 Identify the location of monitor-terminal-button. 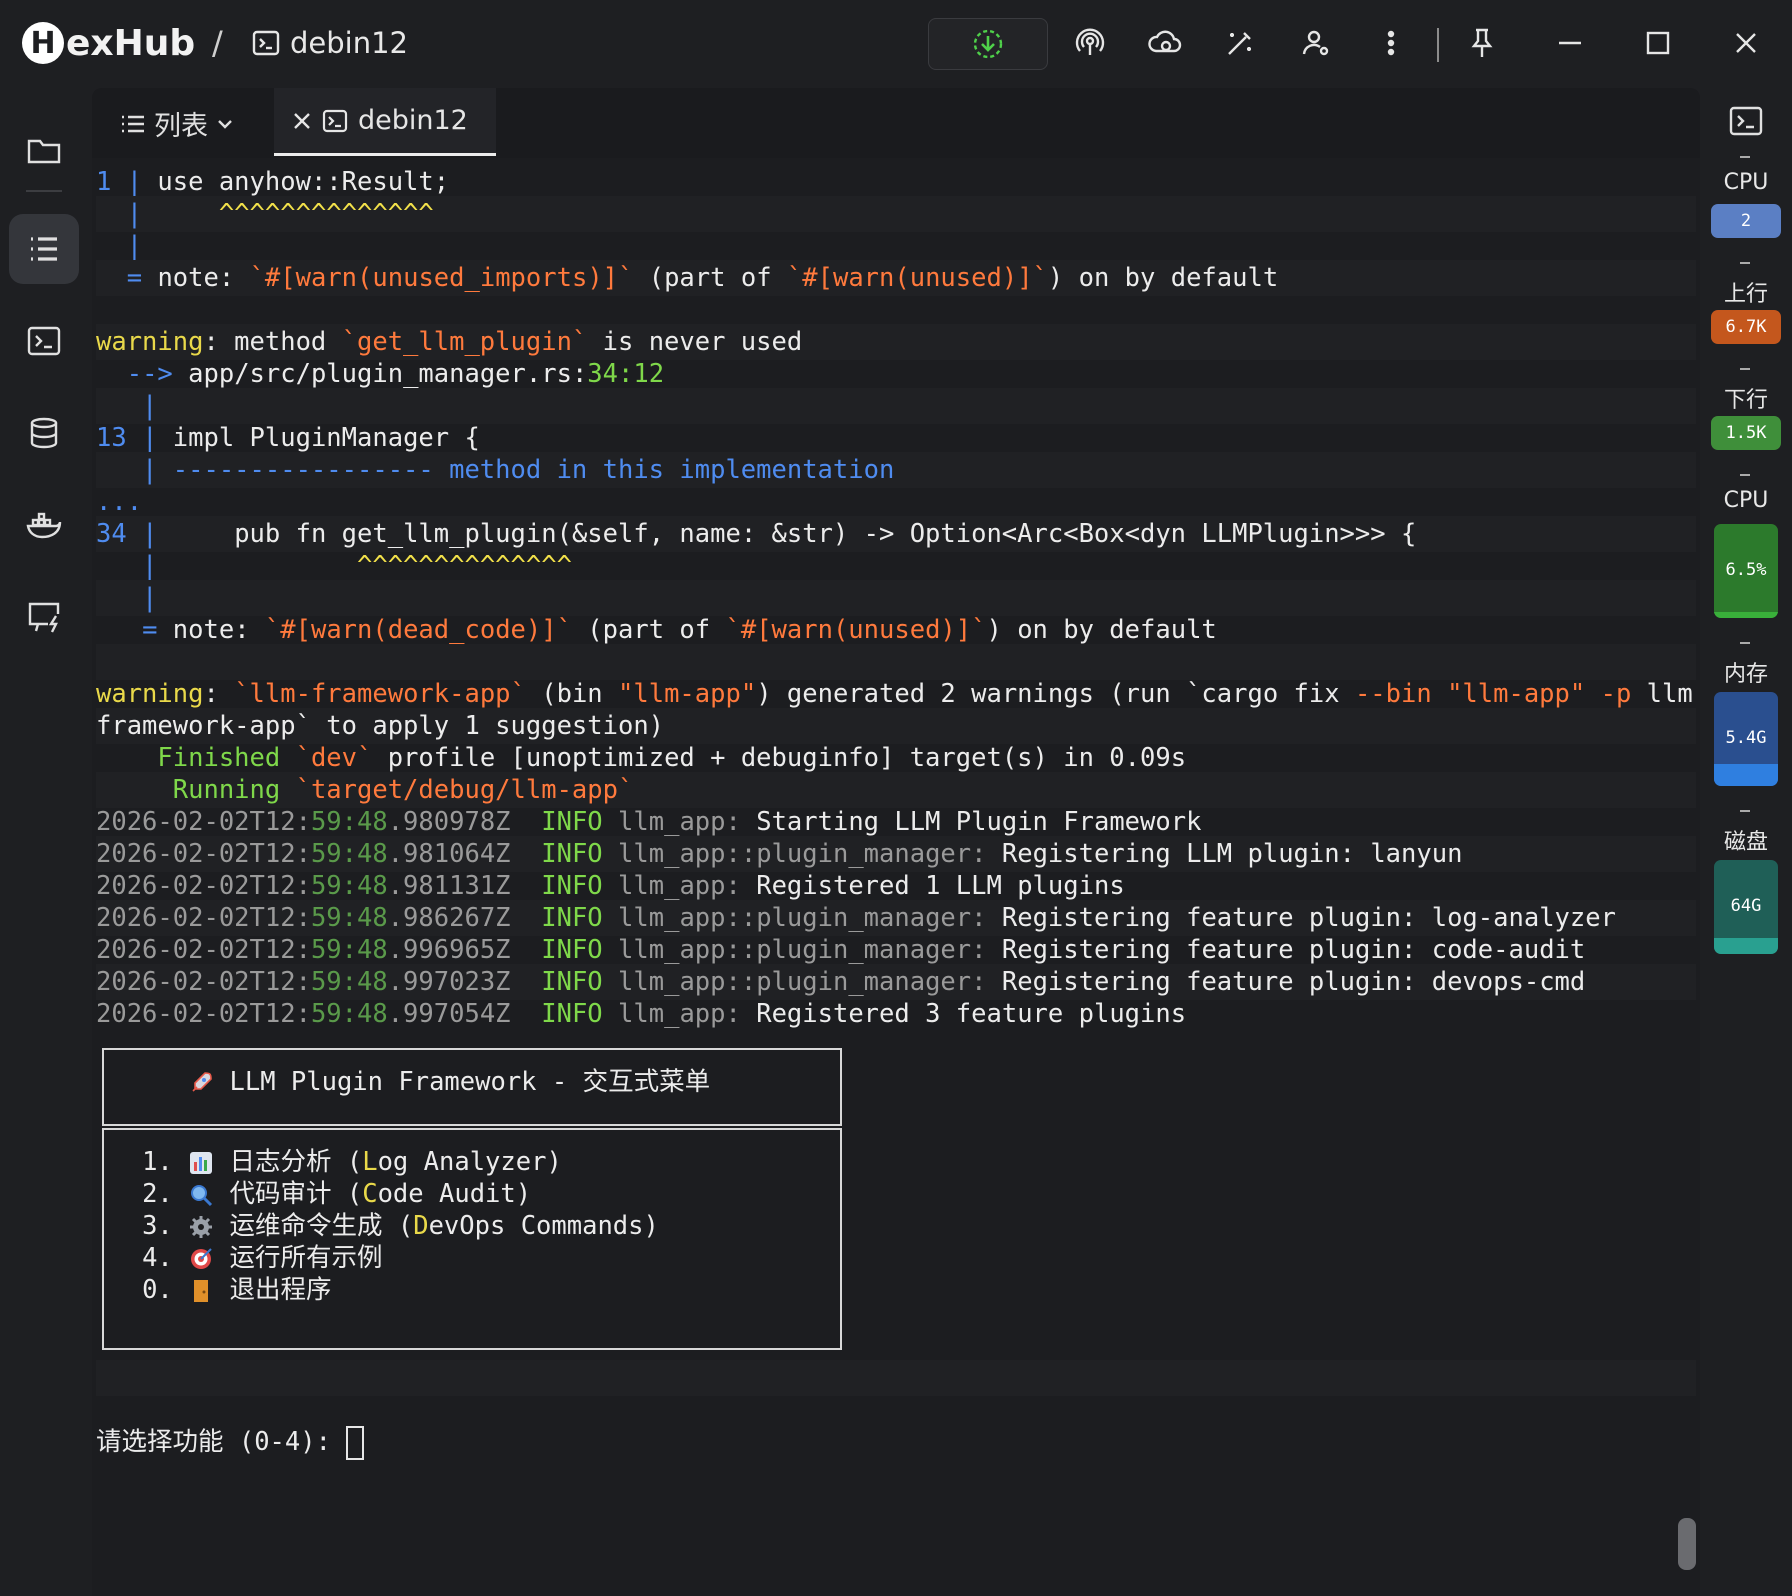
(1746, 121).